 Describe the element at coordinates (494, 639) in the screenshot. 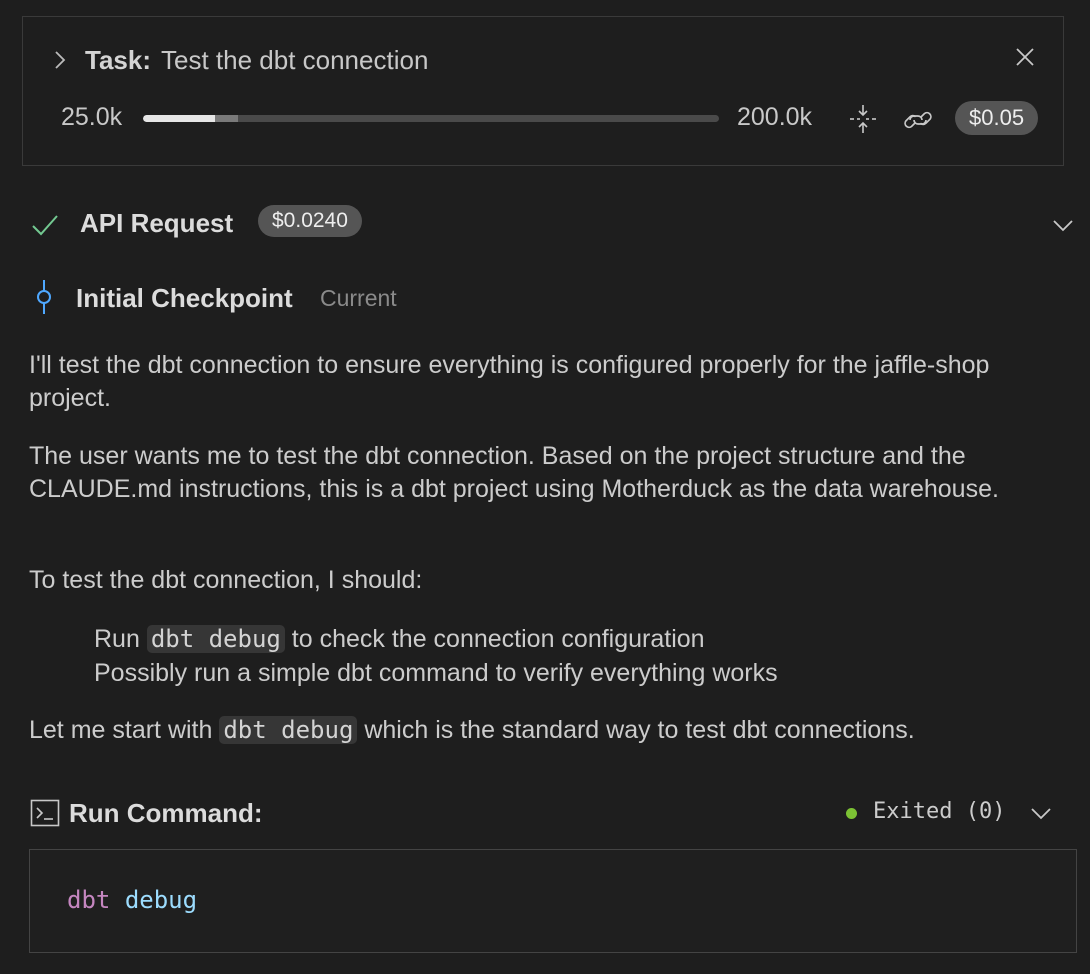

I see `list-item-text: to check the connection configuration` at that location.